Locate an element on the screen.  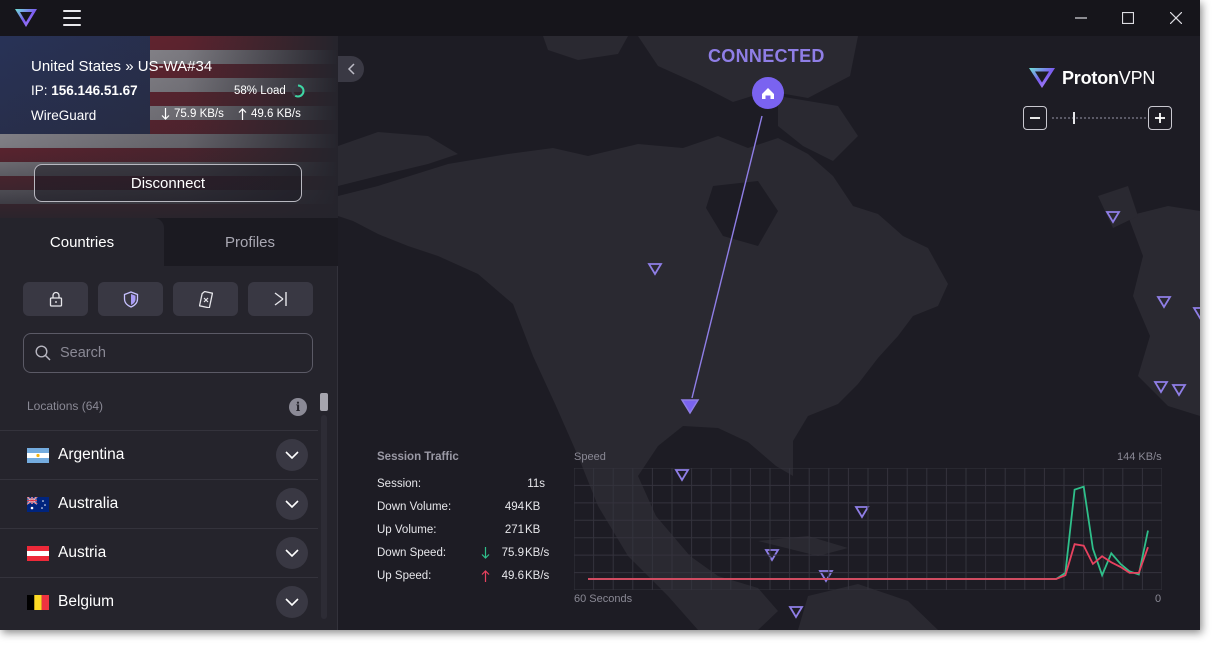
country-name: Austria is located at coordinates (82, 552).